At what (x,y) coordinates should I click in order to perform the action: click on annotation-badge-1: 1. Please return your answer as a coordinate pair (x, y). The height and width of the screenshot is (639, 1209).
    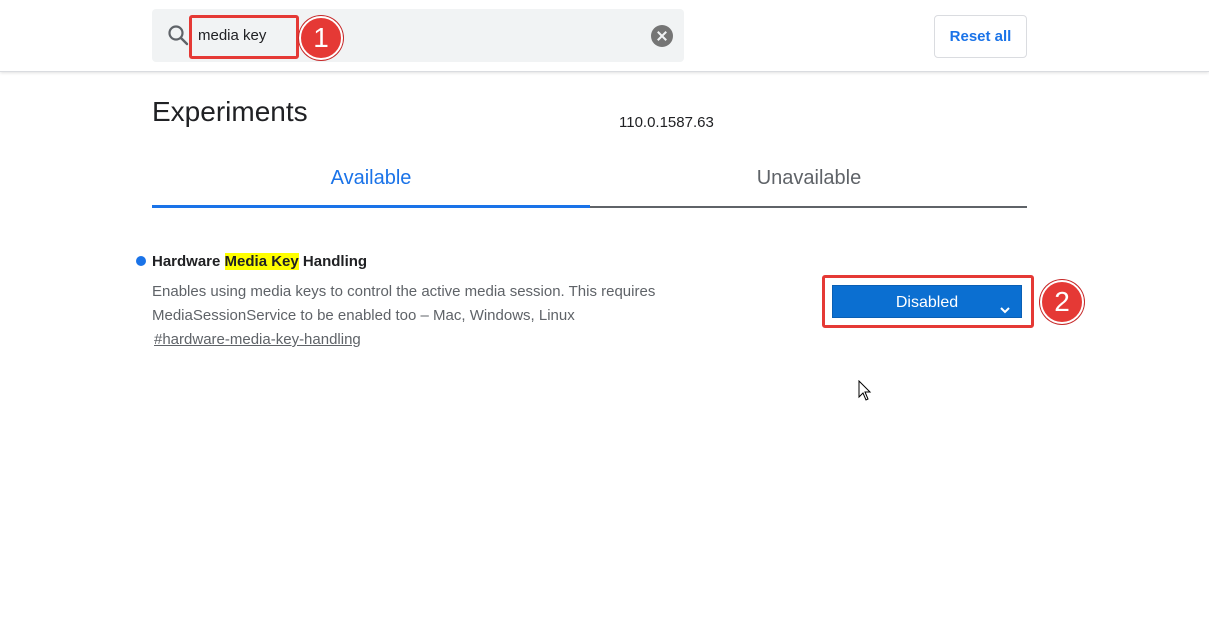
    Looking at the image, I should click on (321, 38).